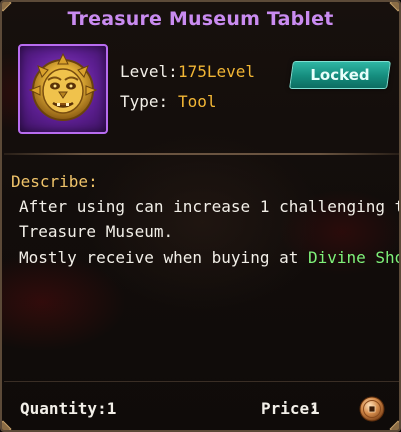 This screenshot has width=401, height=432. What do you see at coordinates (201, 154) in the screenshot?
I see `section-divider` at bounding box center [201, 154].